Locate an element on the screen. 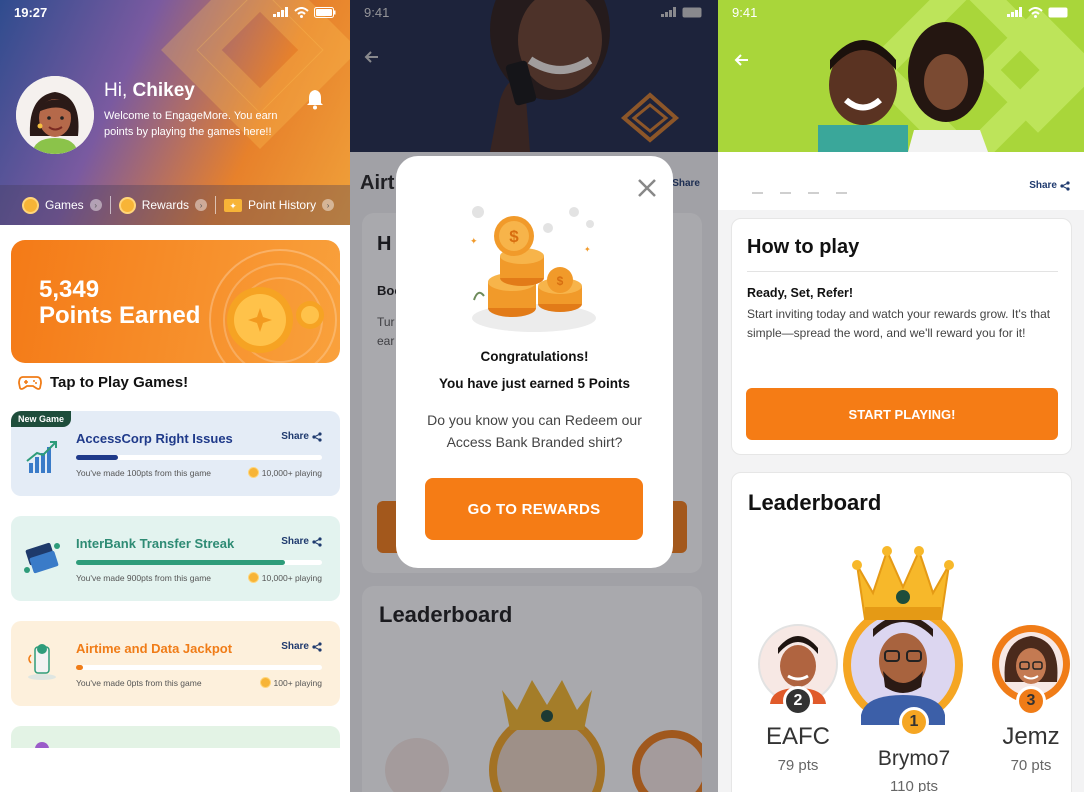 The width and height of the screenshot is (1084, 792). greeting-prefix: Hi, is located at coordinates (116, 90).